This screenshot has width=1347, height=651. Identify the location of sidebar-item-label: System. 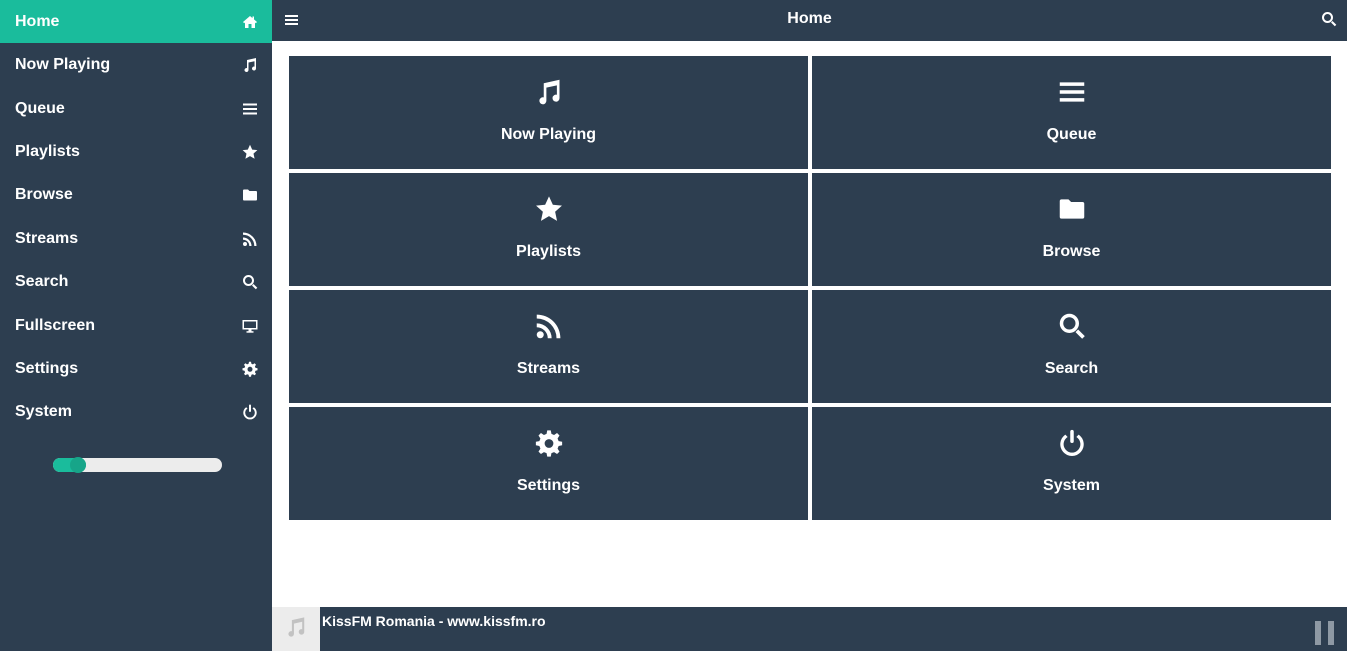
(43, 411).